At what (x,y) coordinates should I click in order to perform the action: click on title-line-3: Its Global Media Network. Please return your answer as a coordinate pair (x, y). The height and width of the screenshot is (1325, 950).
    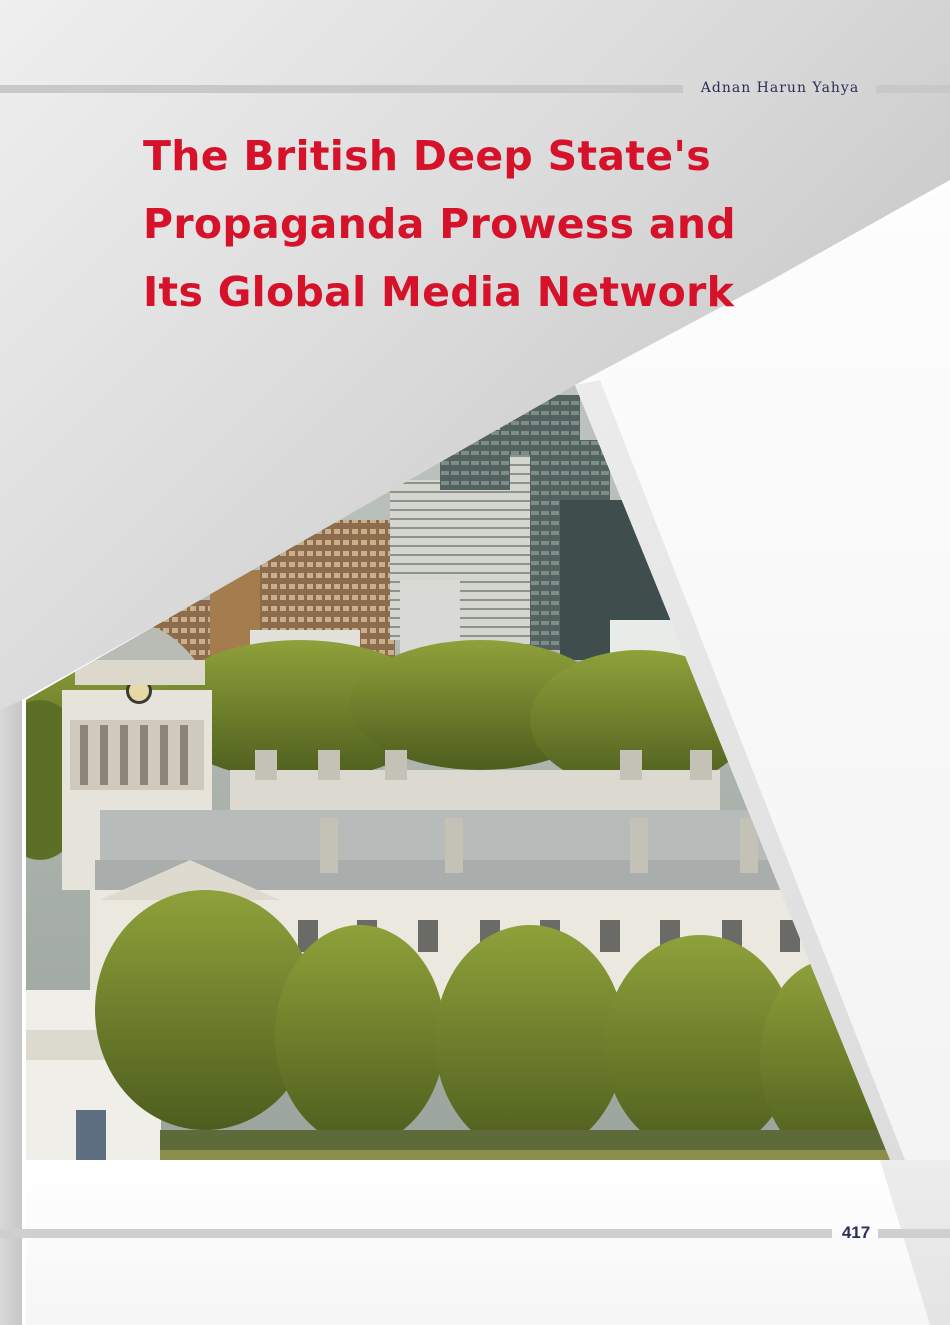
    Looking at the image, I should click on (439, 292).